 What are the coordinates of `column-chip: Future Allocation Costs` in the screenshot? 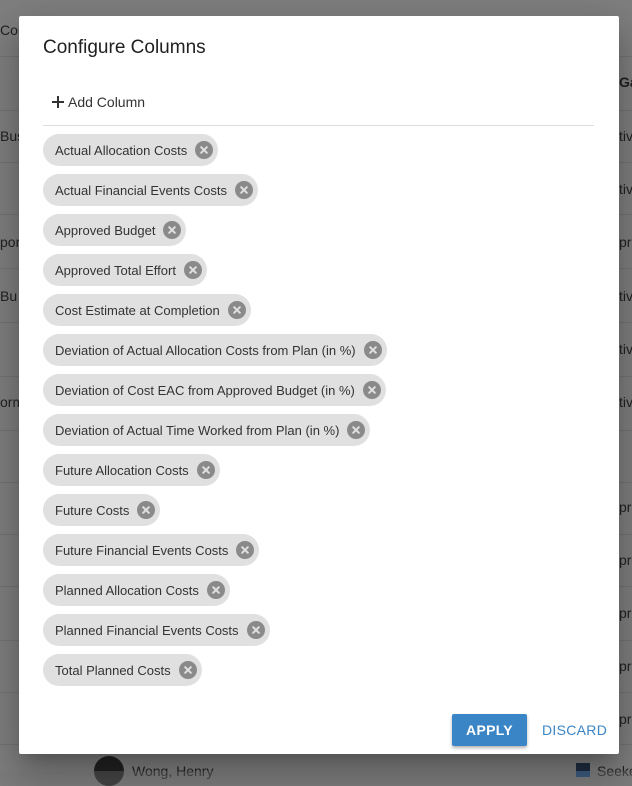 It's located at (131, 470).